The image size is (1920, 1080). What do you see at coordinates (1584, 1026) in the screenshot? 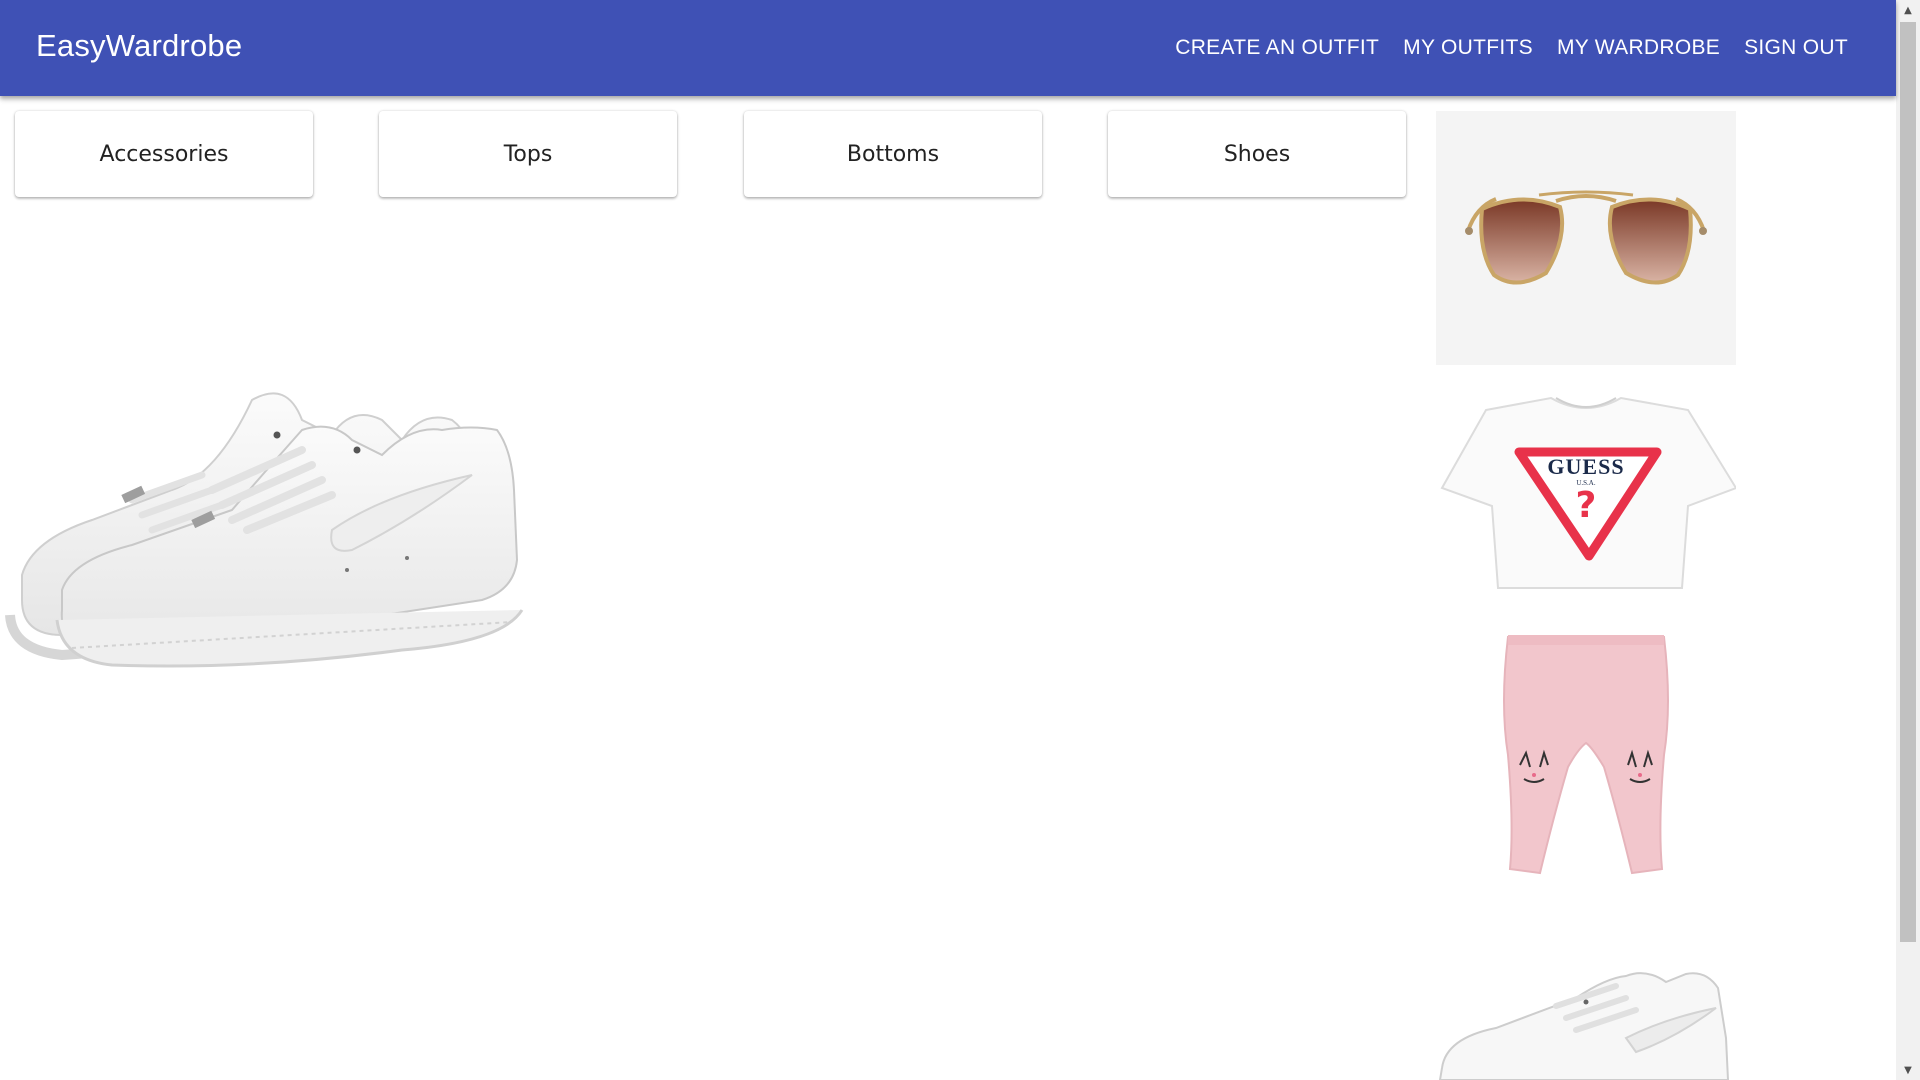
I see `sneaker-image` at bounding box center [1584, 1026].